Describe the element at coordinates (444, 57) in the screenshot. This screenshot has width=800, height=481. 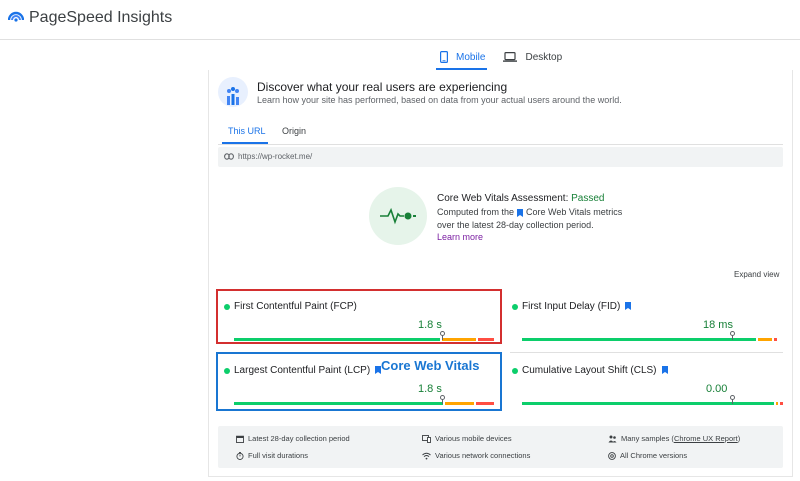
I see `phone-icon` at that location.